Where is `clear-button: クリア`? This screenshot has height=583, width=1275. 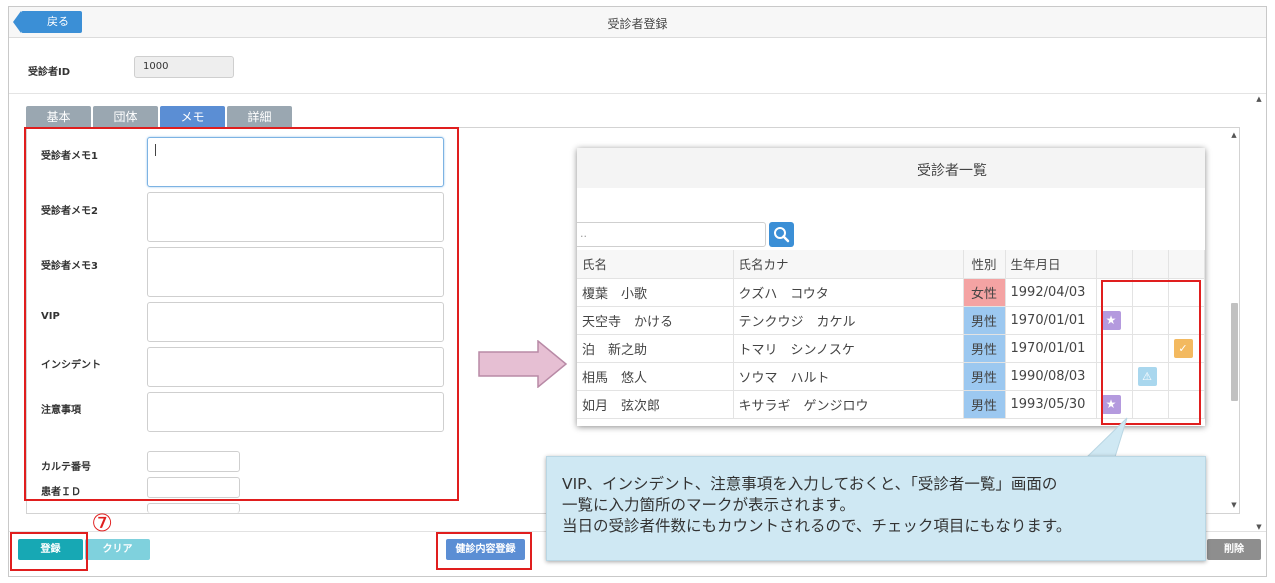 clear-button: クリア is located at coordinates (117, 549).